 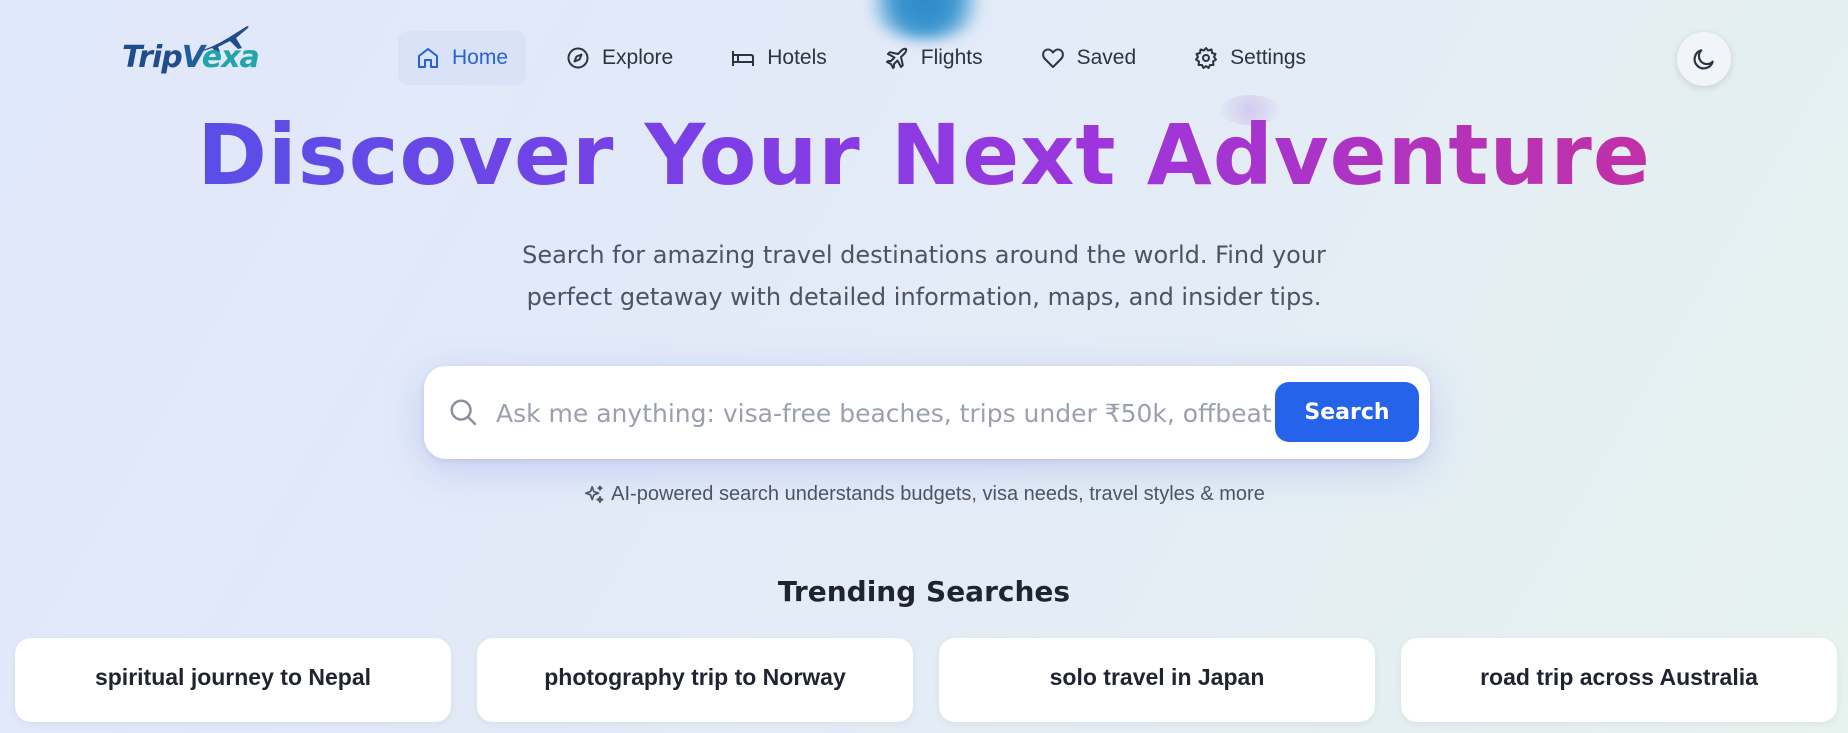 I want to click on nav-hotels-label: Hotels, so click(x=797, y=57).